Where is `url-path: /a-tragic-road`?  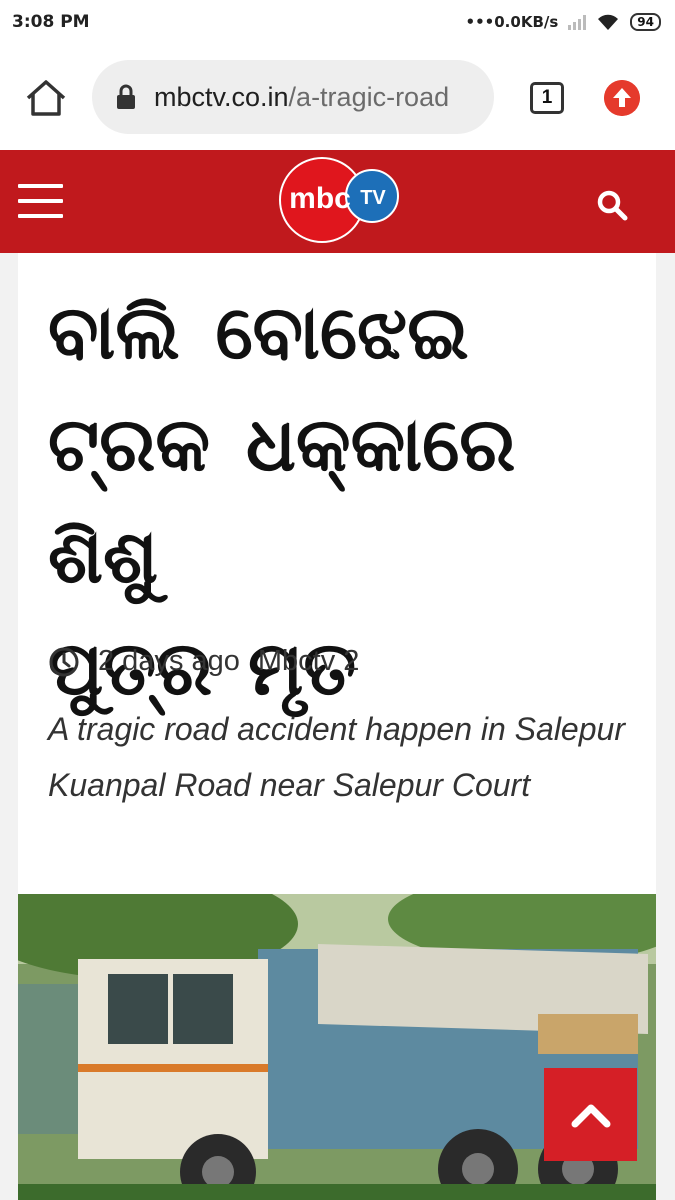
url-path: /a-tragic-road is located at coordinates (369, 96).